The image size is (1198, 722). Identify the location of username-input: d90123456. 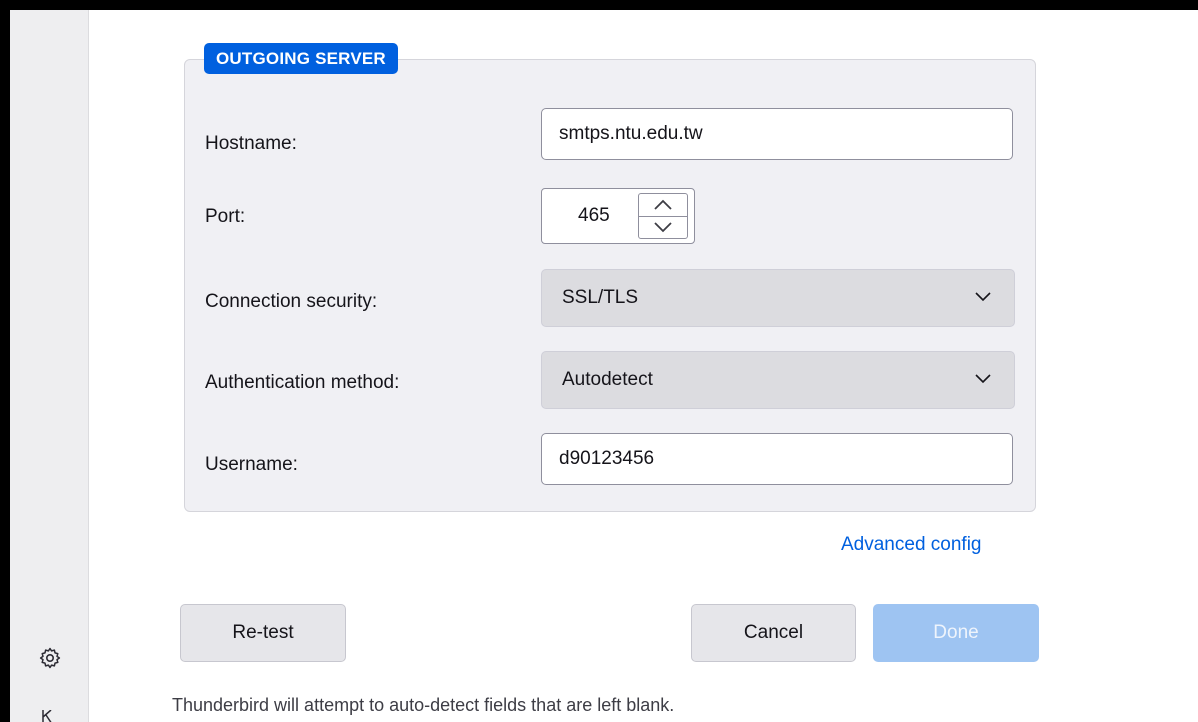
(777, 459).